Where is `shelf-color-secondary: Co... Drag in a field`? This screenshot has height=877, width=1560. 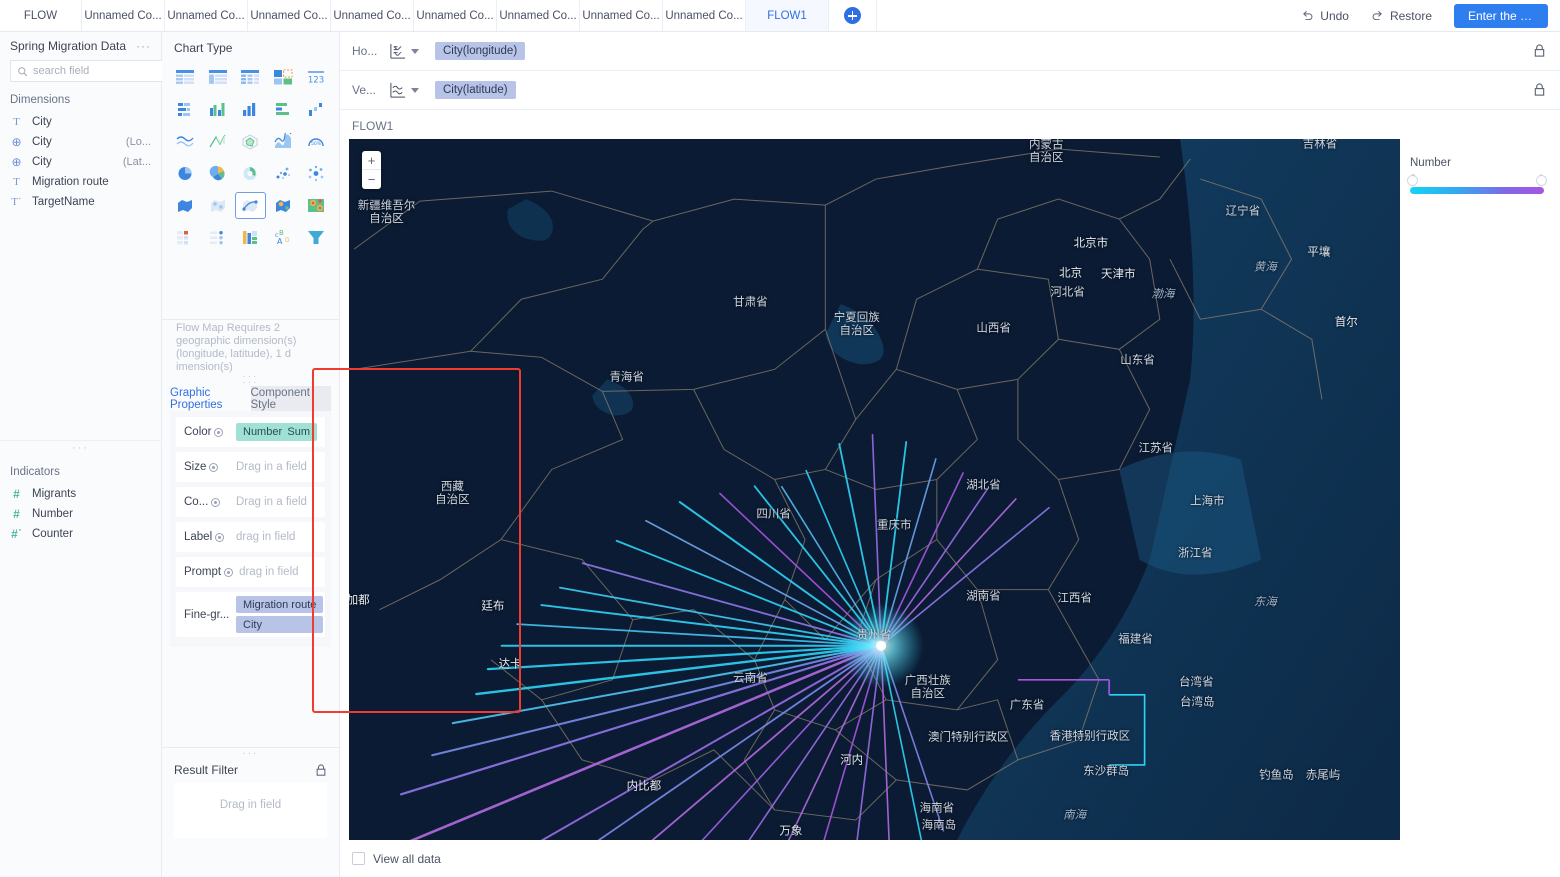 shelf-color-secondary: Co... Drag in a field is located at coordinates (250, 502).